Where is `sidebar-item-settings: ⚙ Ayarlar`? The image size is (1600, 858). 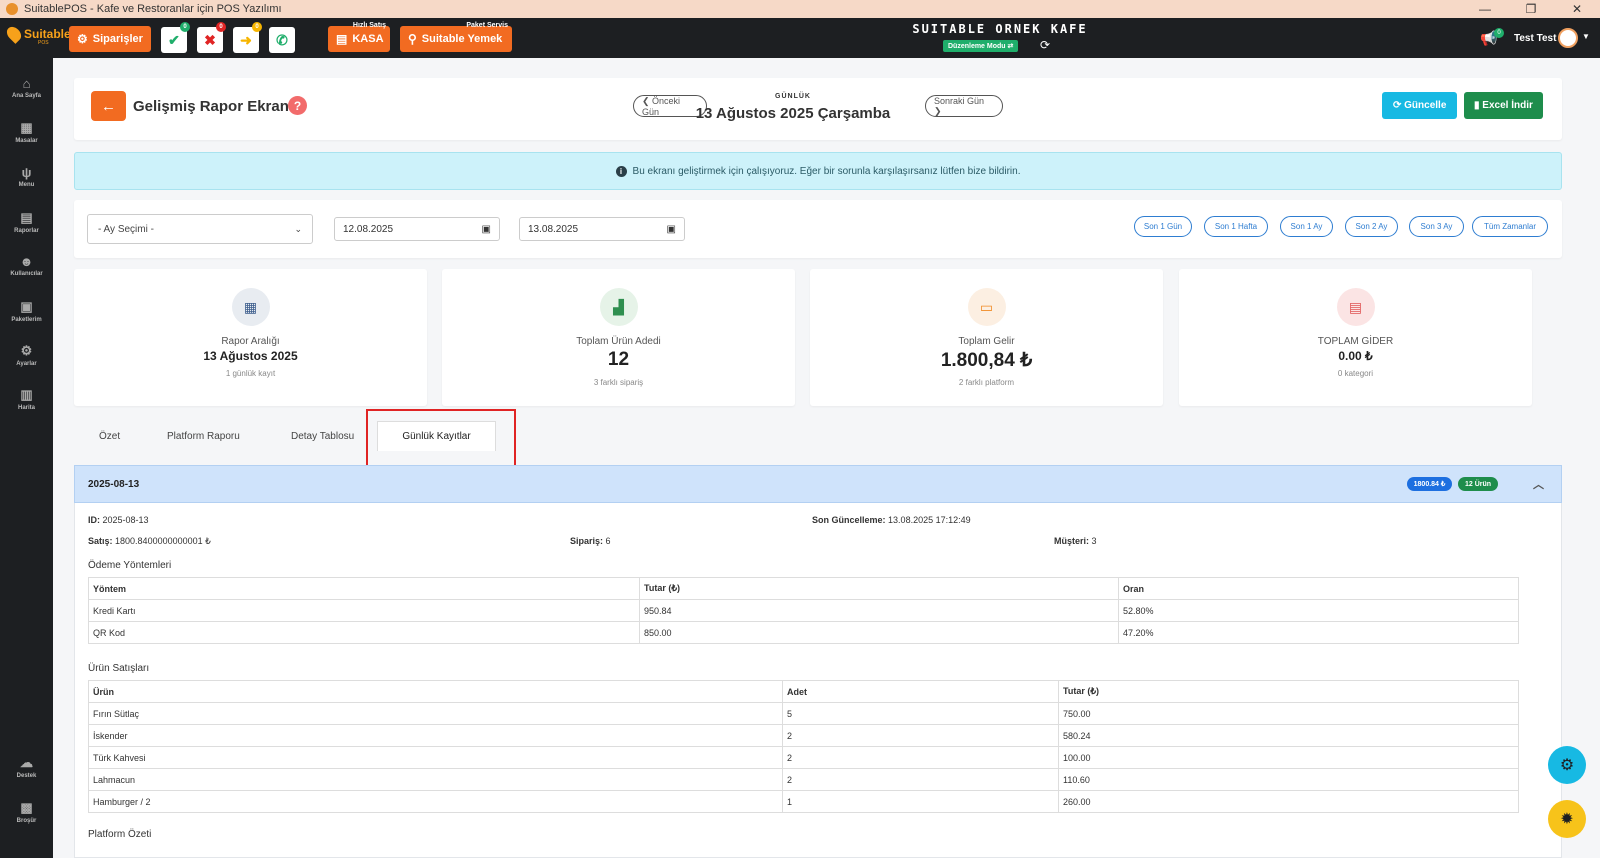
sidebar-item-settings: ⚙ Ayarlar is located at coordinates (26, 355).